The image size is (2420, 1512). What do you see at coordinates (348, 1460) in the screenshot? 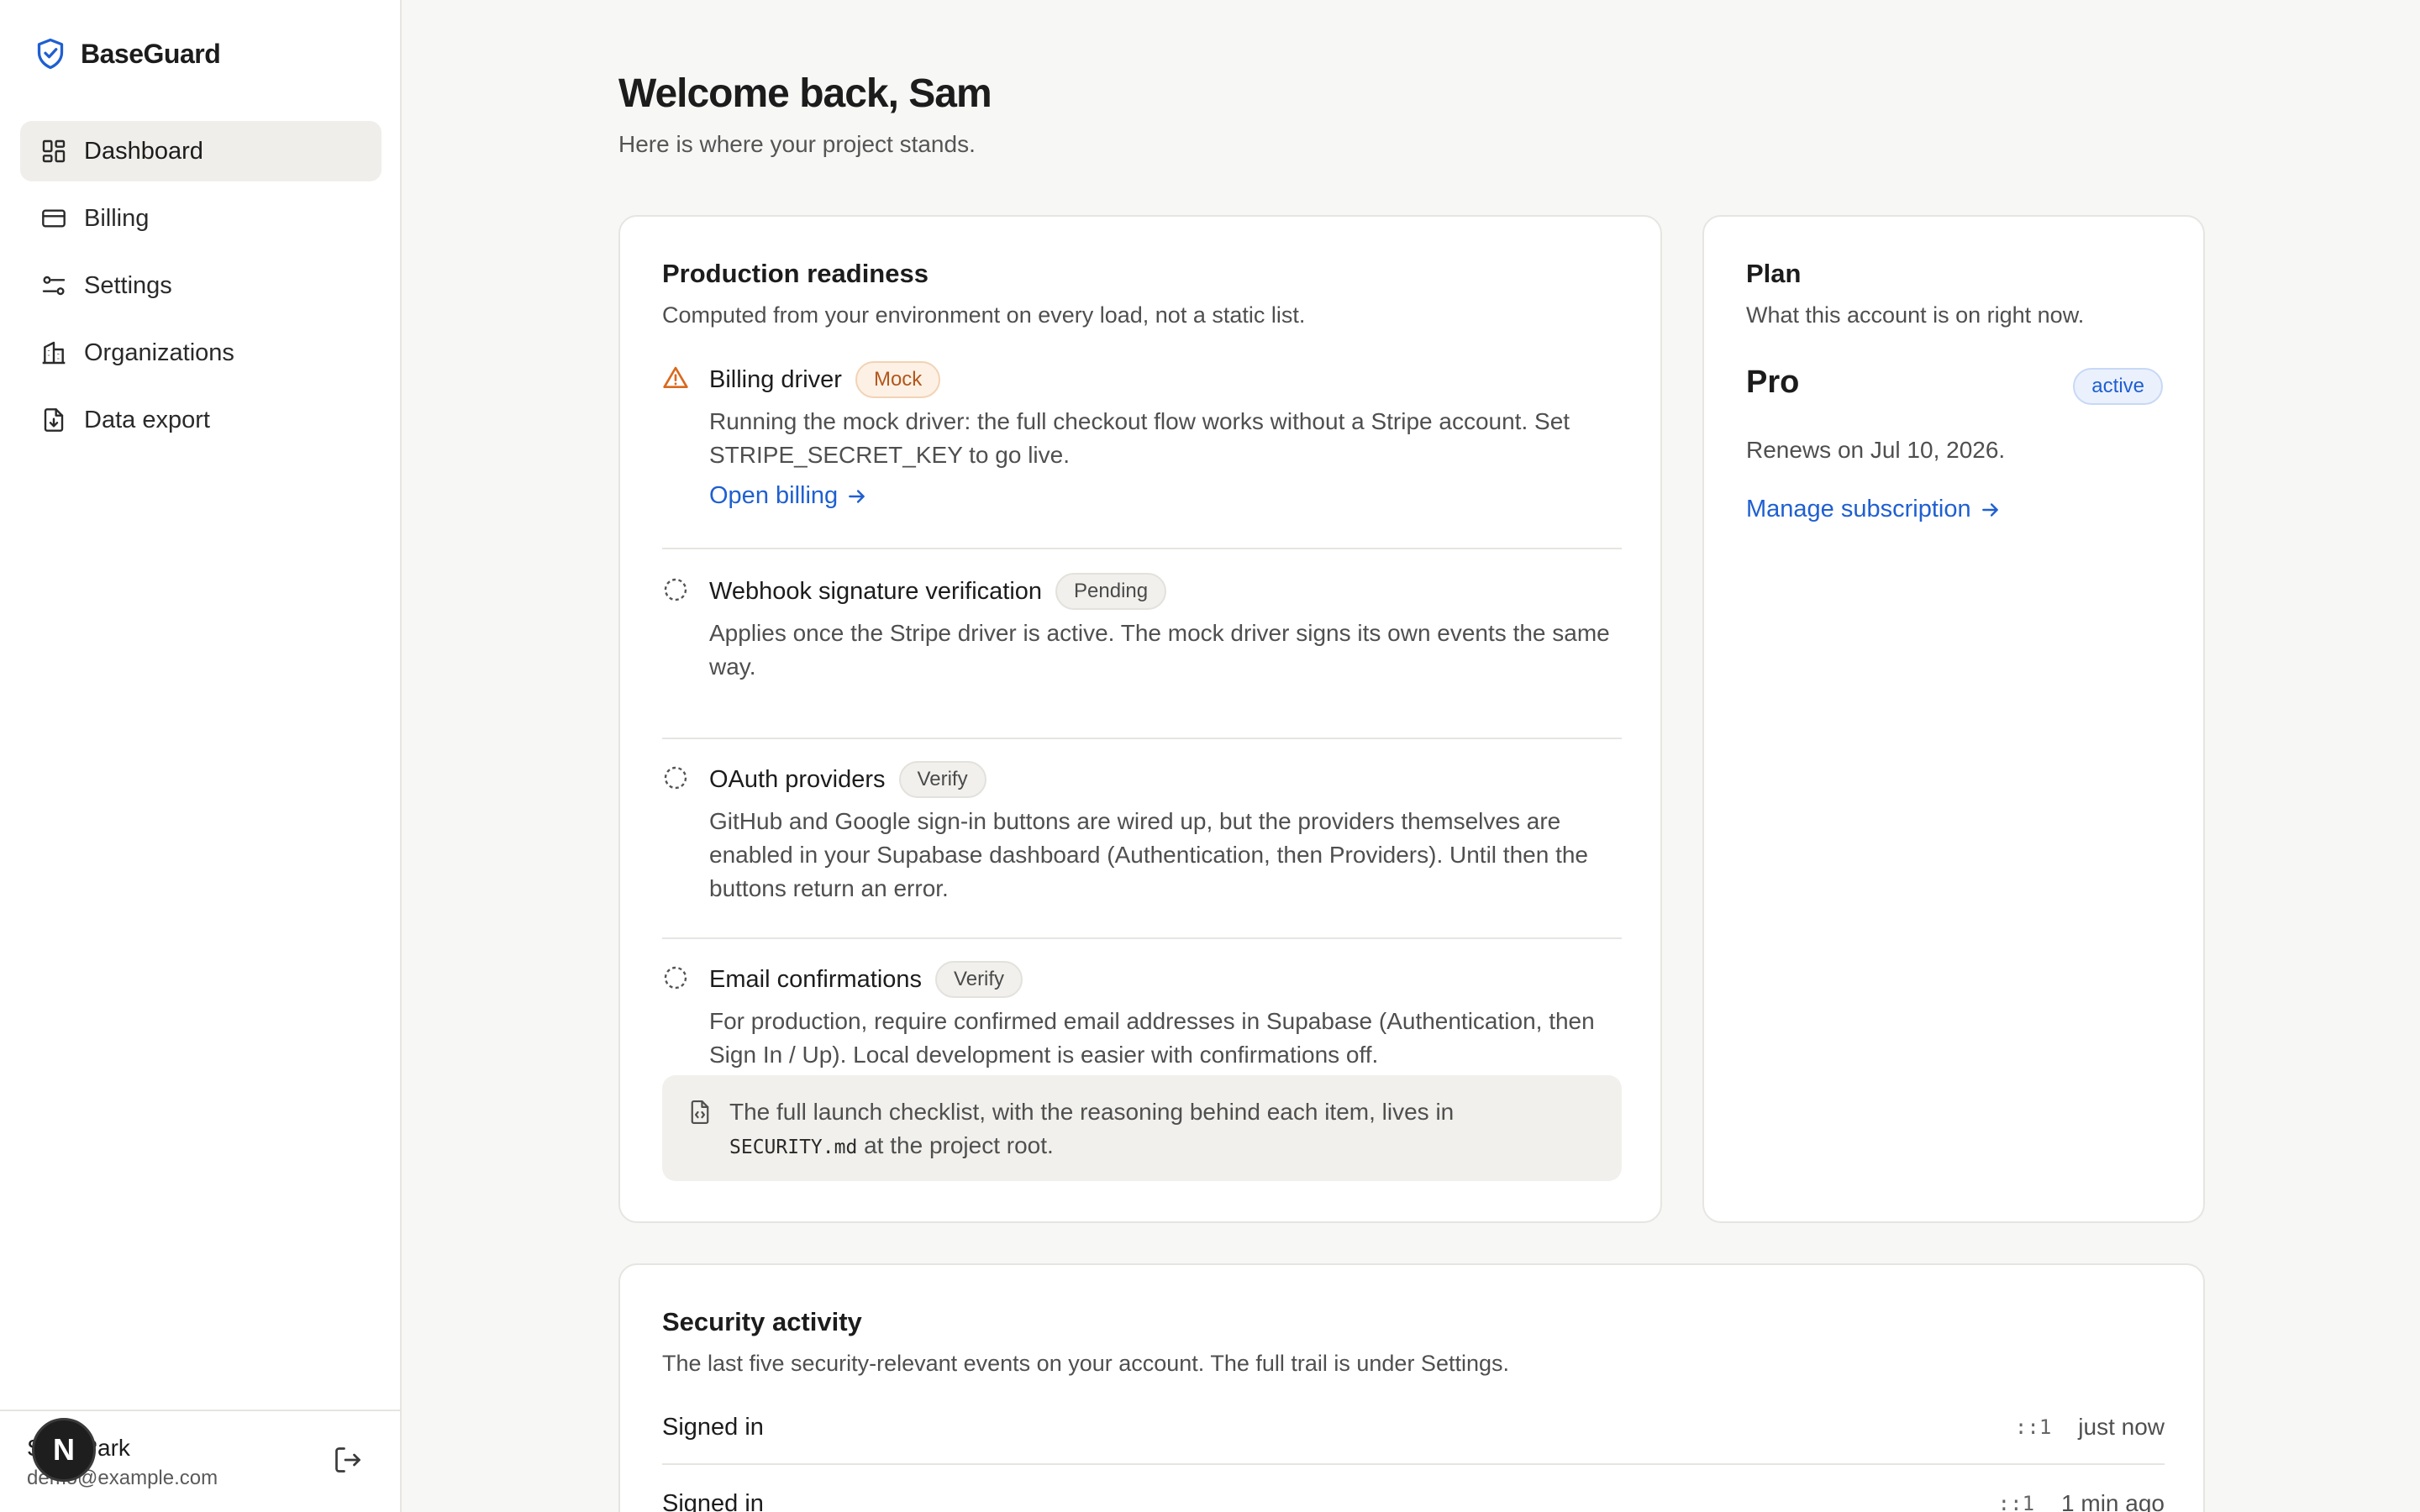
I see `logout-icon` at bounding box center [348, 1460].